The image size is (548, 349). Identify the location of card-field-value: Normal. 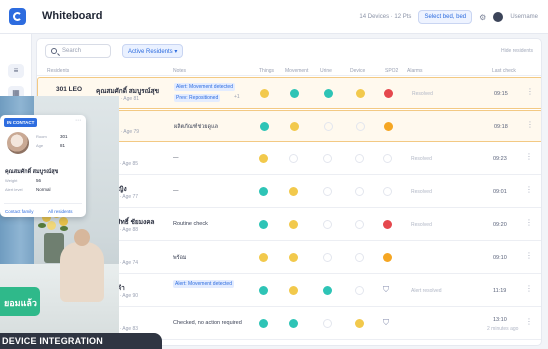
(43, 189).